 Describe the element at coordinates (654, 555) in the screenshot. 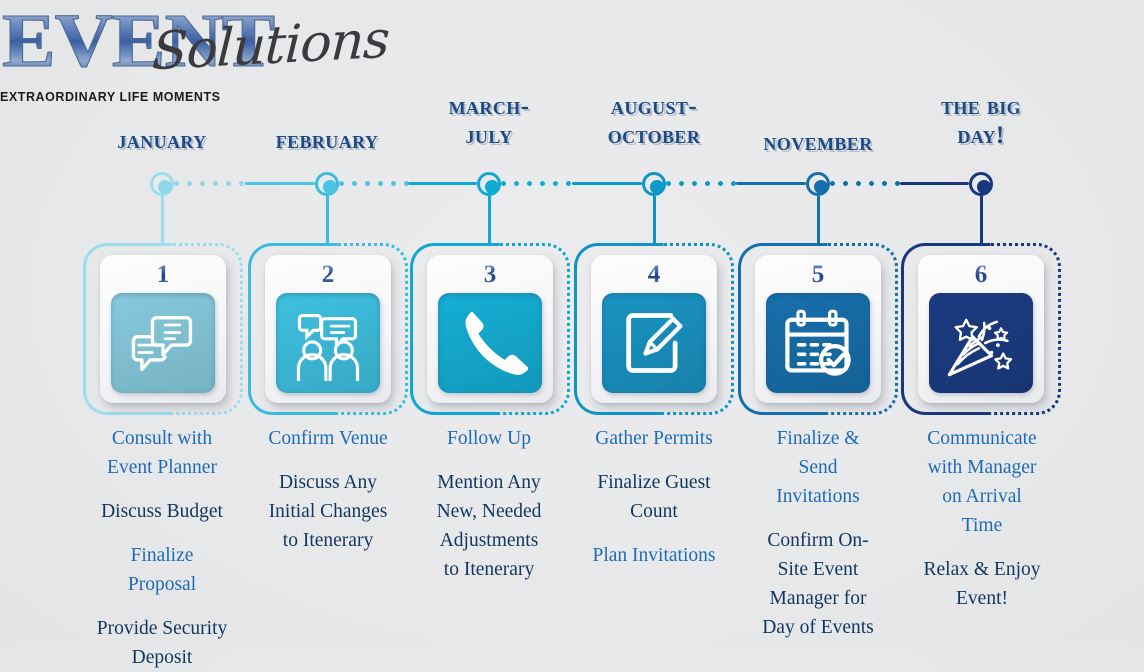

I see `step-text-line: Plan Invitations` at that location.